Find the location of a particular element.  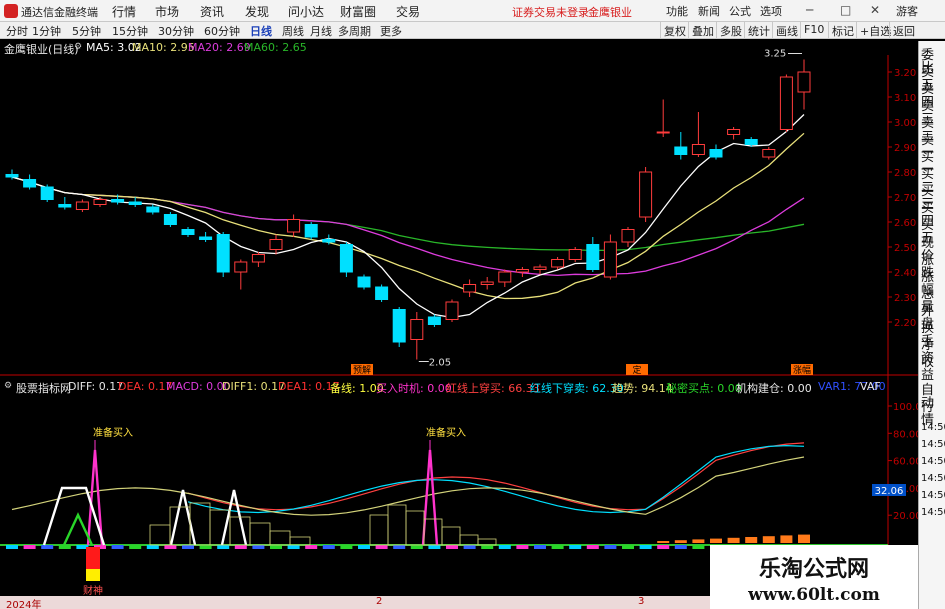

signal-tag-mid: 定 is located at coordinates (636, 370).